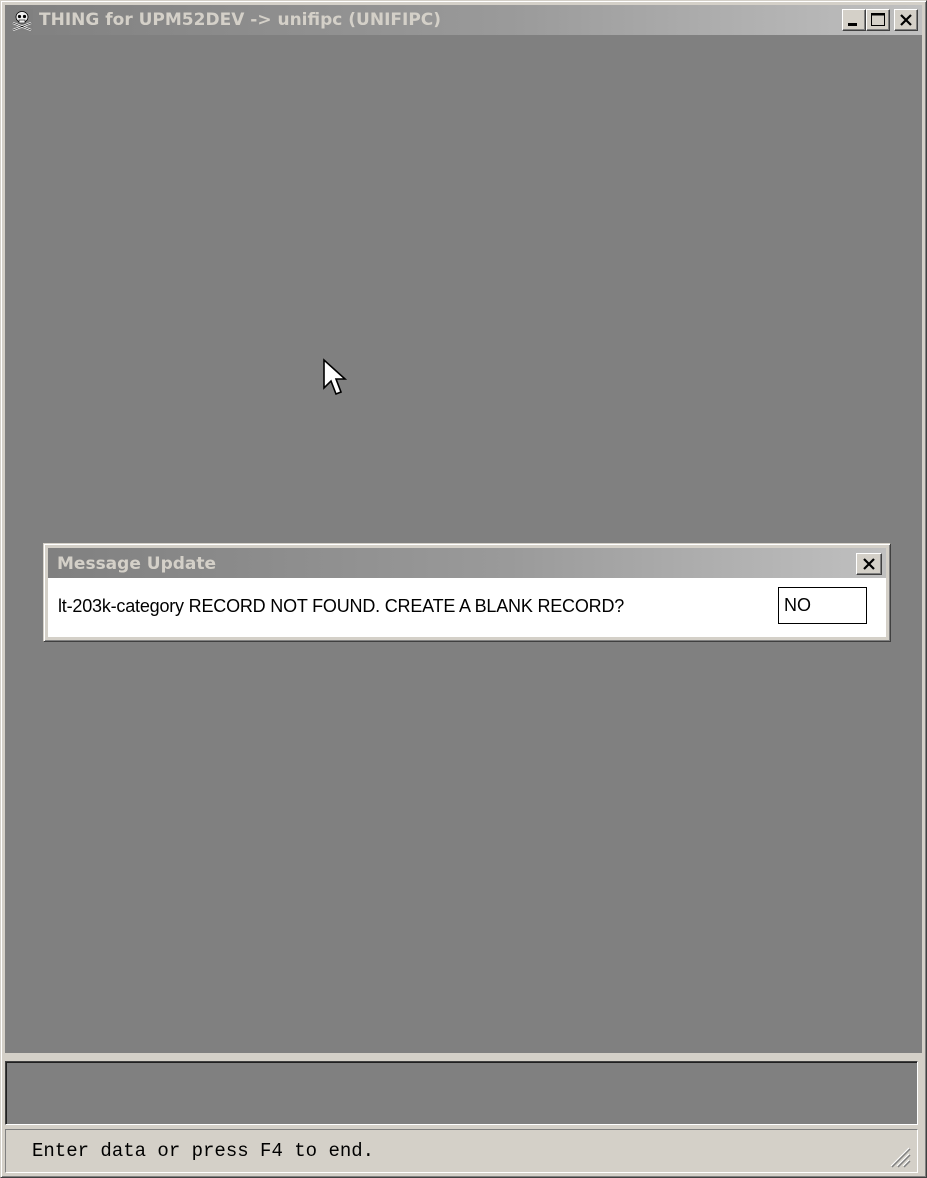 The image size is (927, 1178). Describe the element at coordinates (22, 20) in the screenshot. I see `skull-crossbones-icon` at that location.